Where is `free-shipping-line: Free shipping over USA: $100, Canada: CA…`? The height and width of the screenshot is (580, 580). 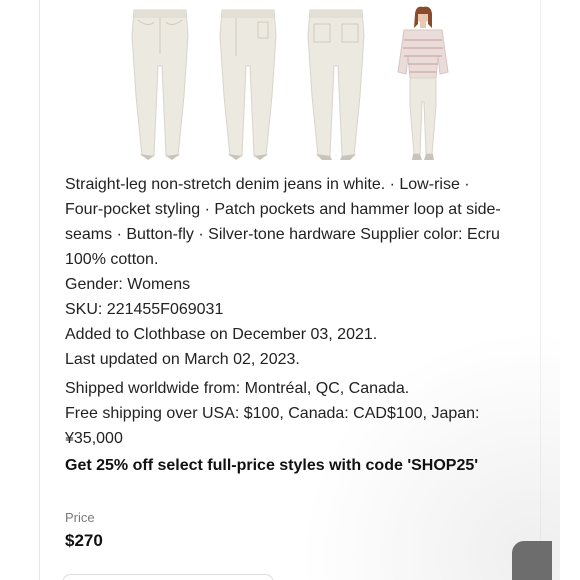
free-shipping-line: Free shipping over USA: $100, Canada: CA… is located at coordinates (272, 413).